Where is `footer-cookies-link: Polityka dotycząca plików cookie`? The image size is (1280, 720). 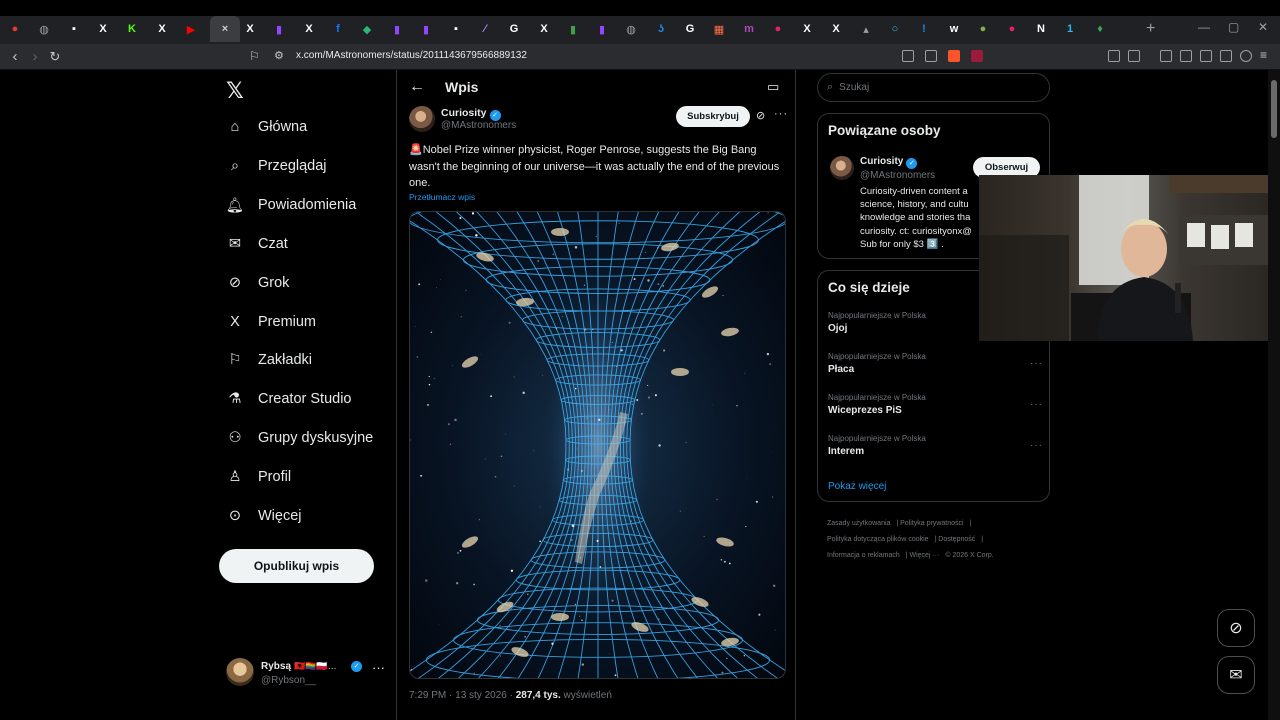
footer-cookies-link: Polityka dotycząca plików cookie is located at coordinates (878, 539).